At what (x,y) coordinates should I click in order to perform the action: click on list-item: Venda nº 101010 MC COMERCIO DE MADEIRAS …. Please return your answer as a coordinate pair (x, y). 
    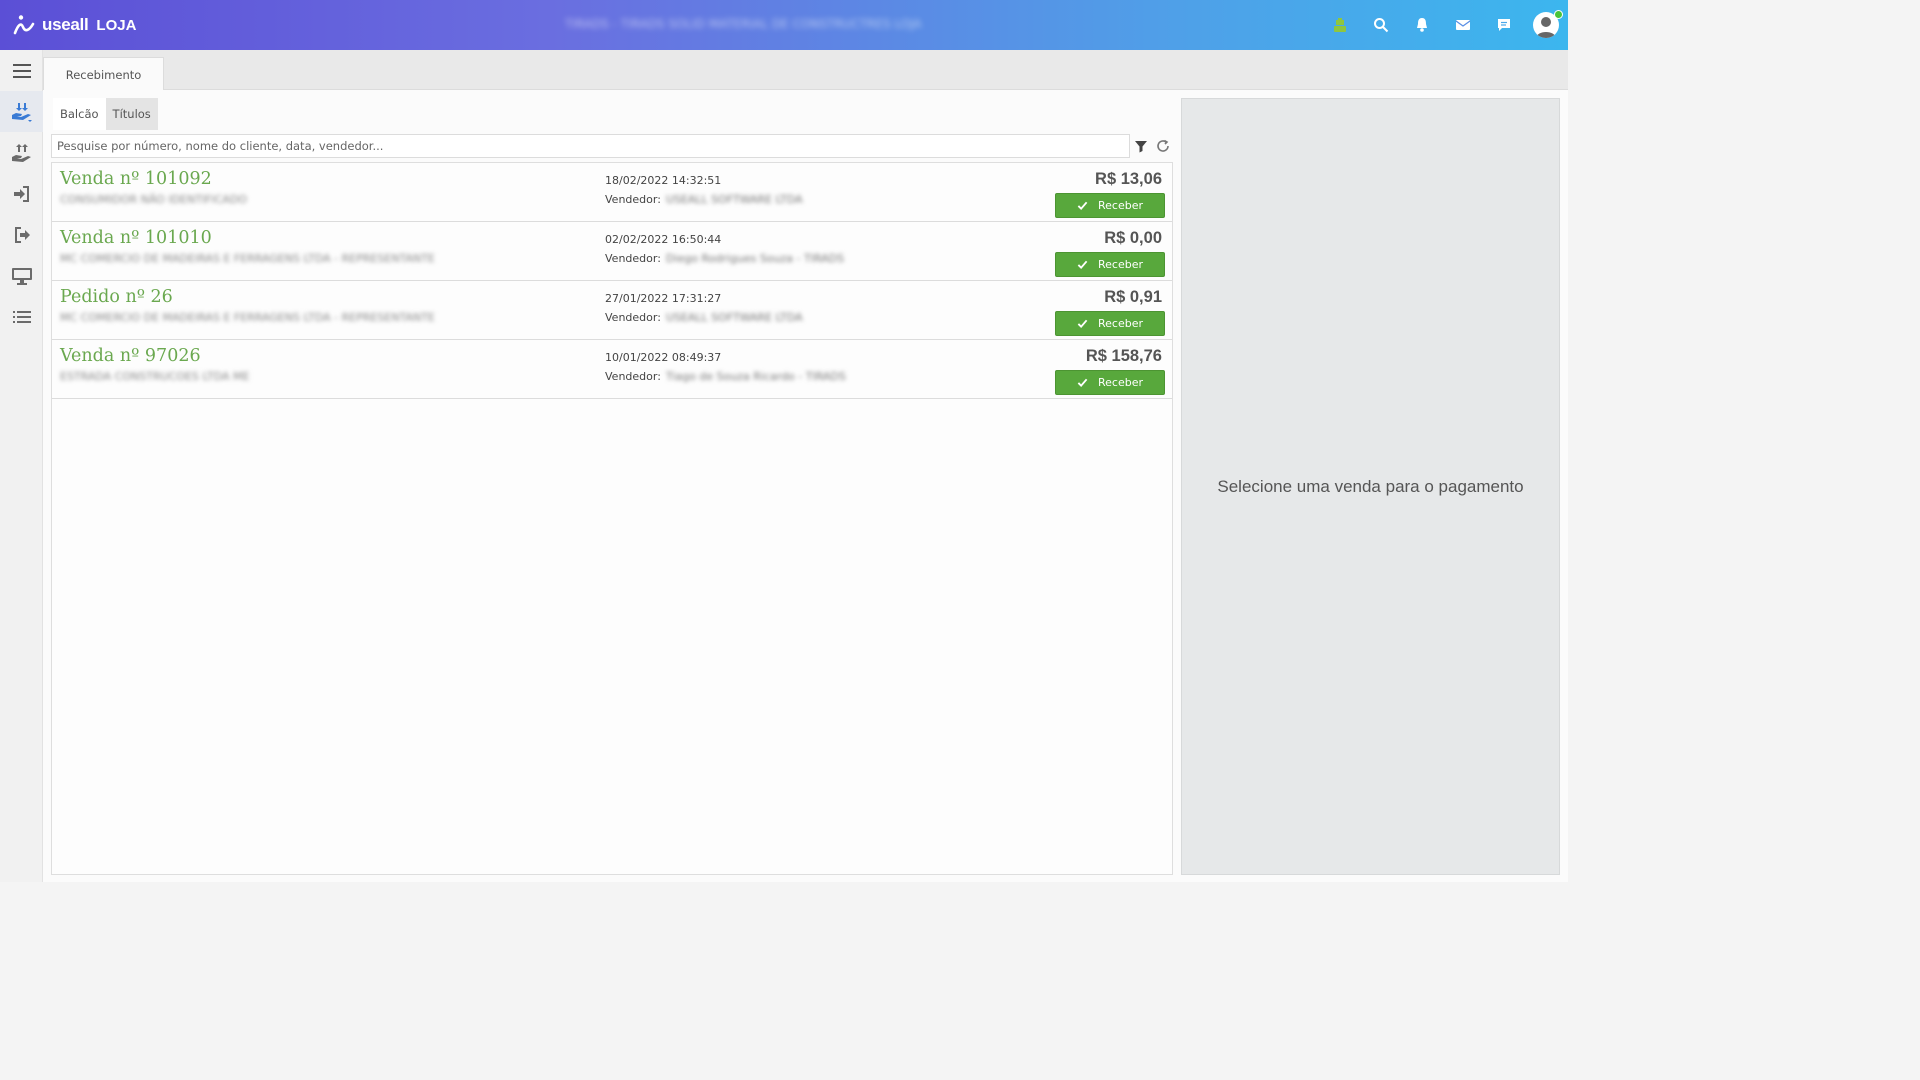
    Looking at the image, I should click on (612, 251).